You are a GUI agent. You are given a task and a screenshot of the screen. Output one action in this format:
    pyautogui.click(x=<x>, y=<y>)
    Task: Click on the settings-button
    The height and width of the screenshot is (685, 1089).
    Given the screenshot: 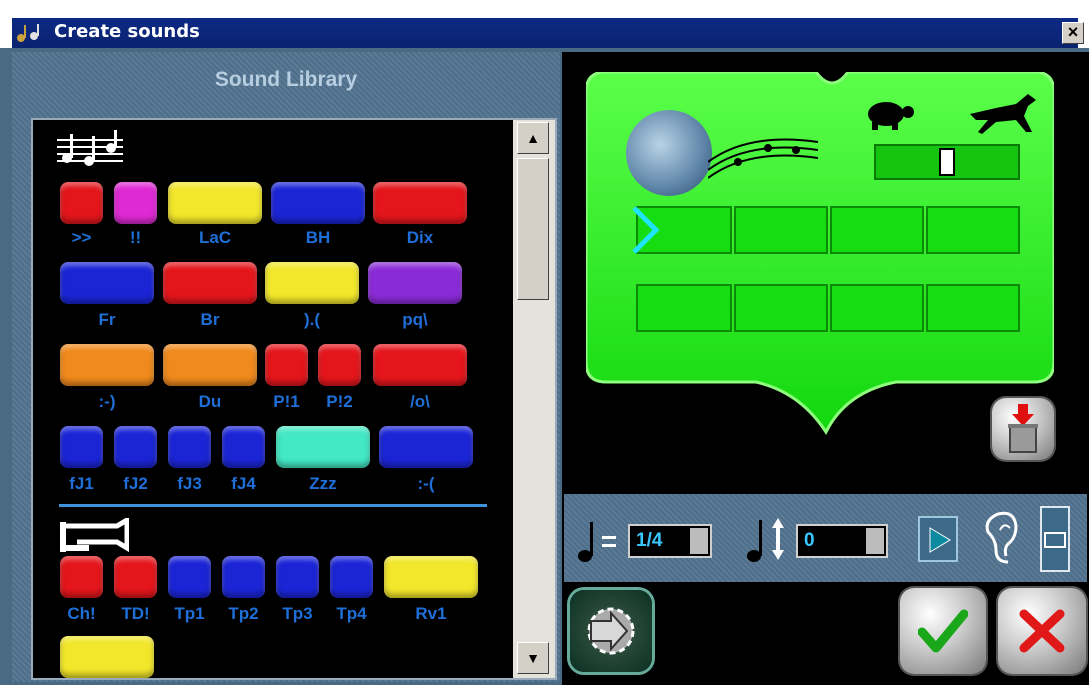 What is the action you would take?
    pyautogui.click(x=611, y=631)
    